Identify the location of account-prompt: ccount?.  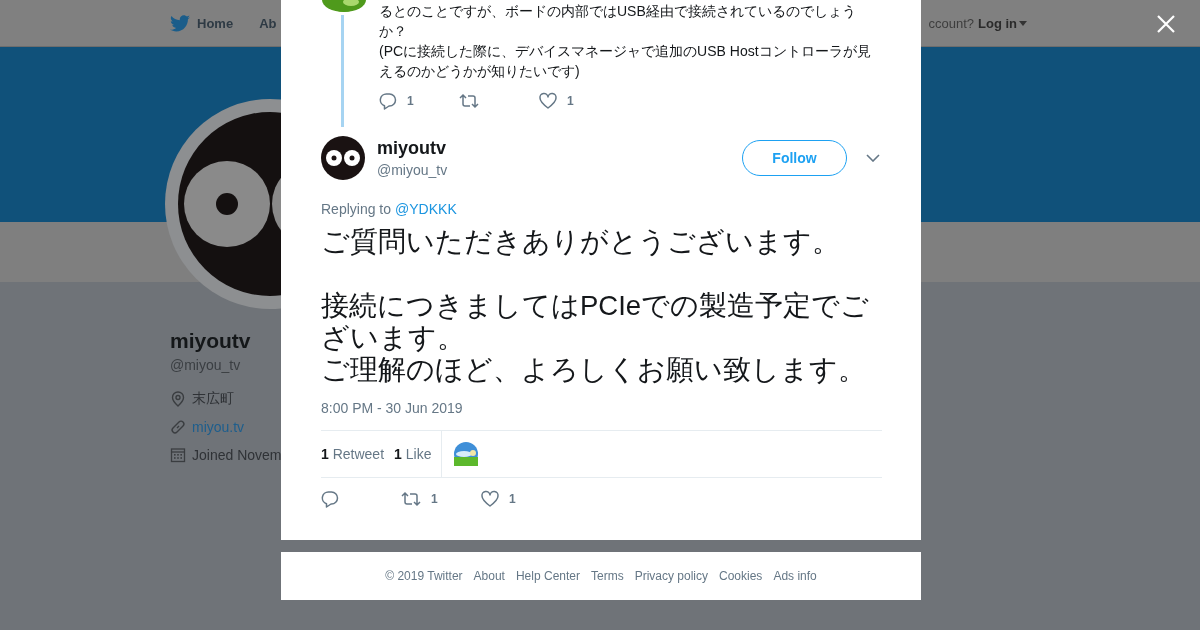
(951, 23).